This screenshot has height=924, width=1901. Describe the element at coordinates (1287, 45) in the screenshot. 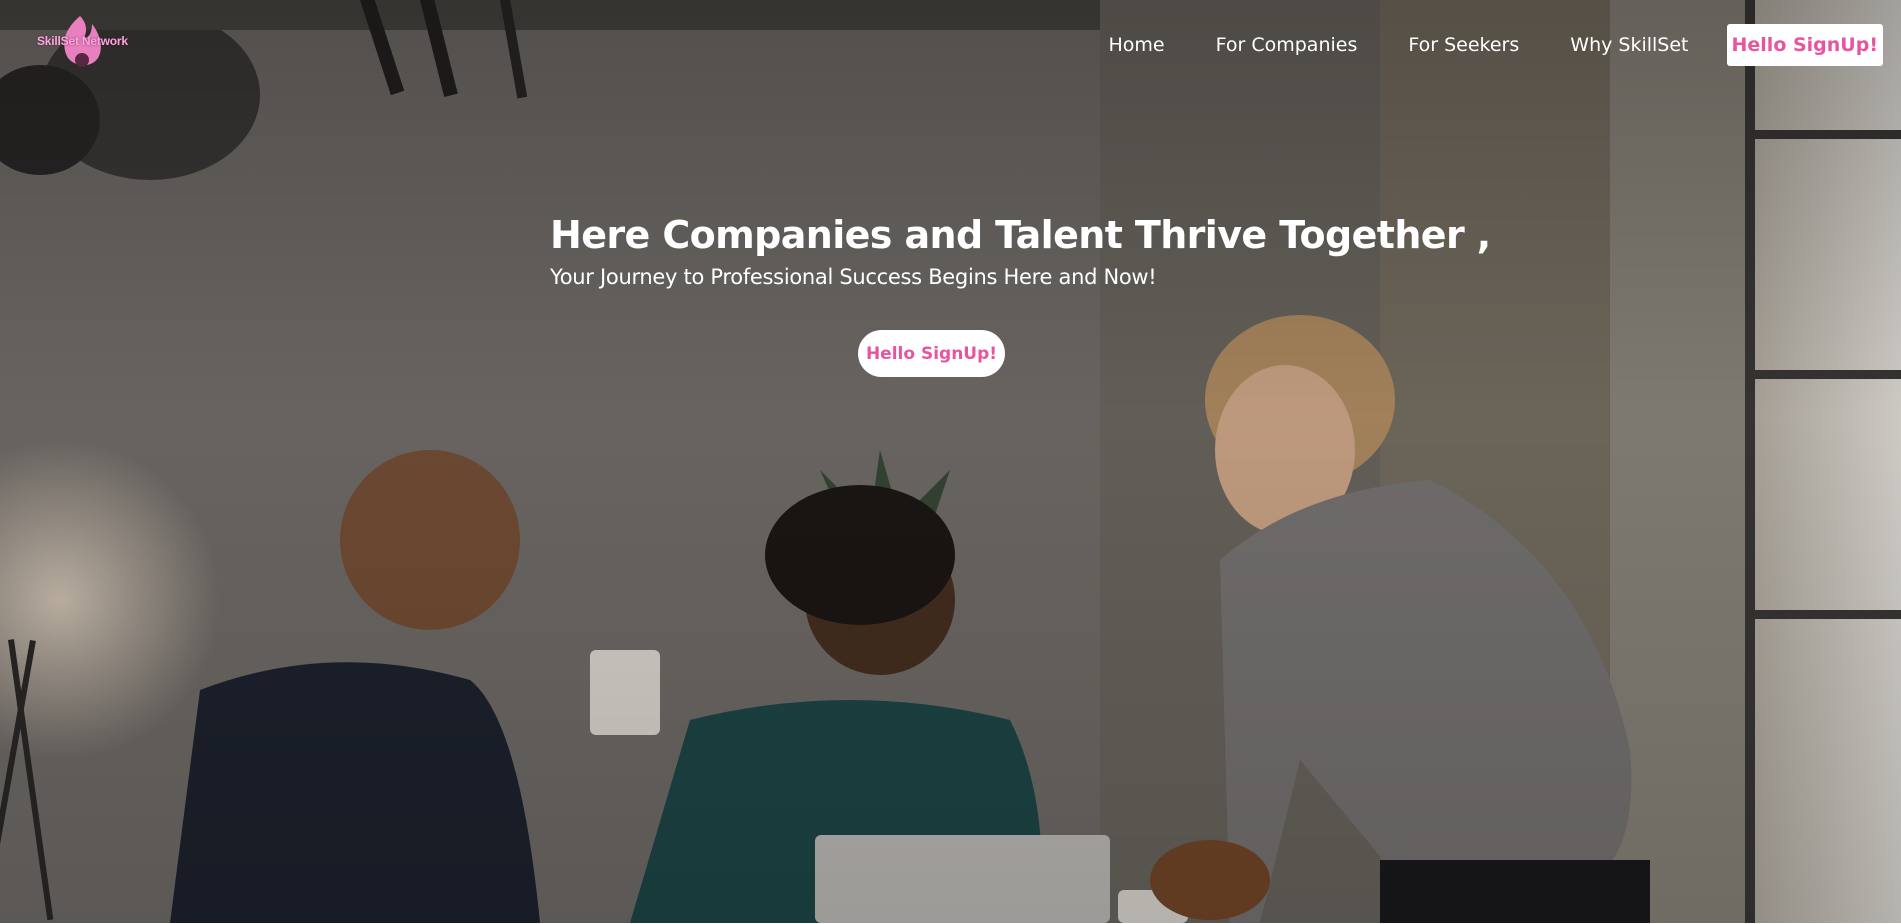

I see `nav-link-for-companies: For Companies` at that location.